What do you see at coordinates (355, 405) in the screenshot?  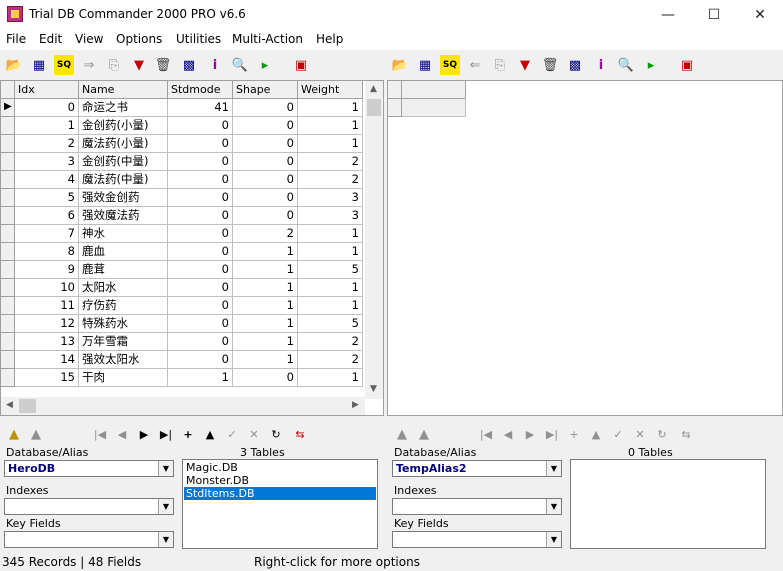 I see `scroll-right-arrow: ▶` at bounding box center [355, 405].